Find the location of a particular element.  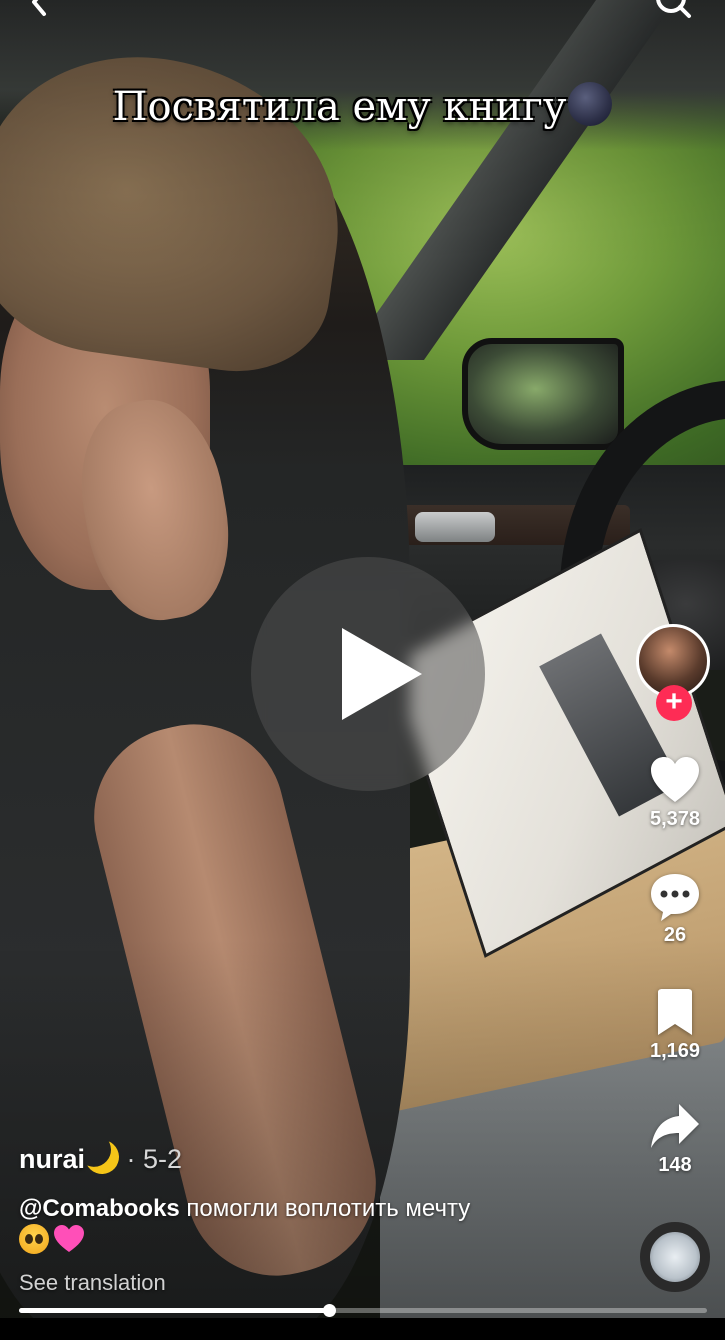

chevron-left-icon is located at coordinates (39, 8).